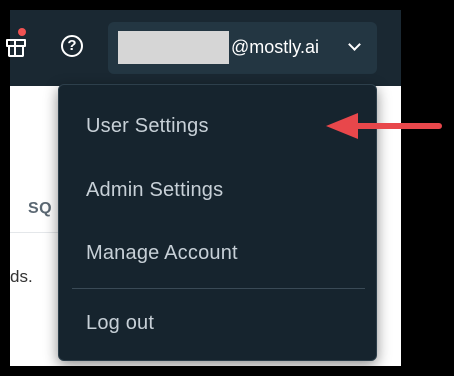 This screenshot has height=376, width=454. I want to click on menu-item-manage-account: Manage Account, so click(162, 253).